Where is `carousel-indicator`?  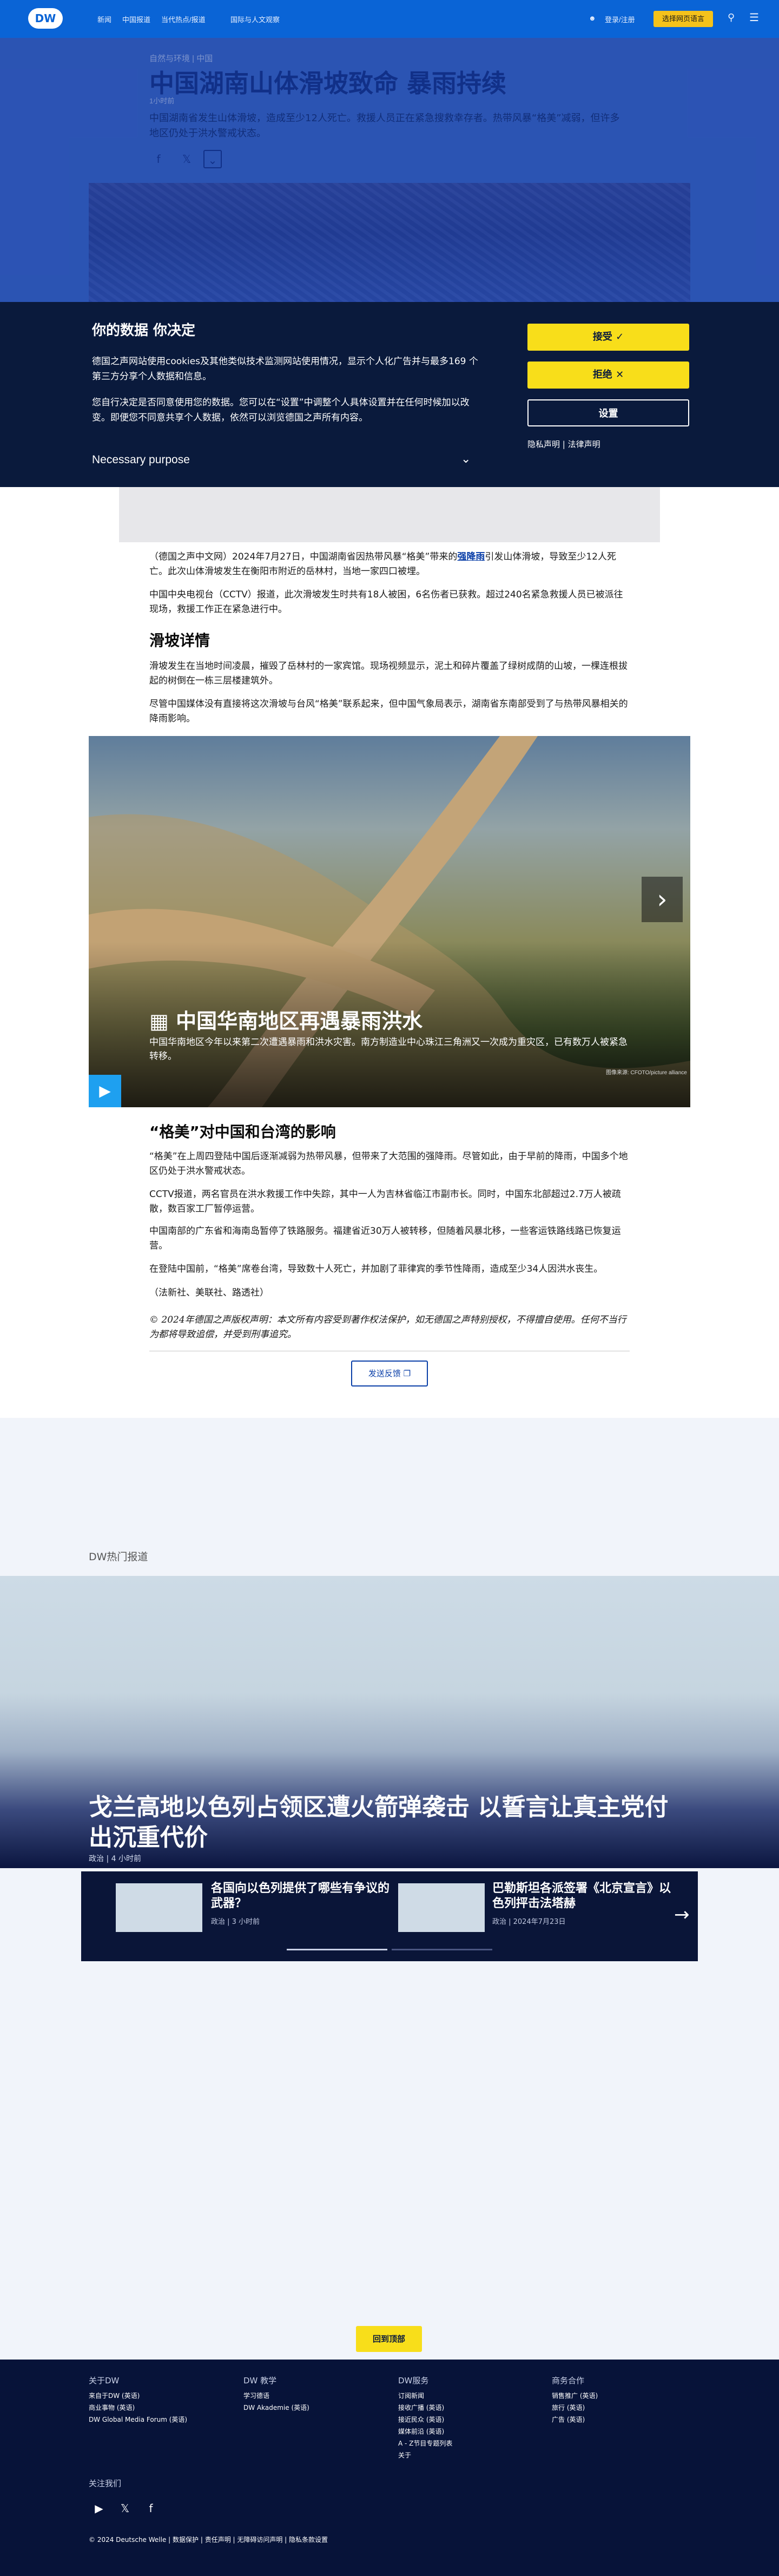 carousel-indicator is located at coordinates (442, 1949).